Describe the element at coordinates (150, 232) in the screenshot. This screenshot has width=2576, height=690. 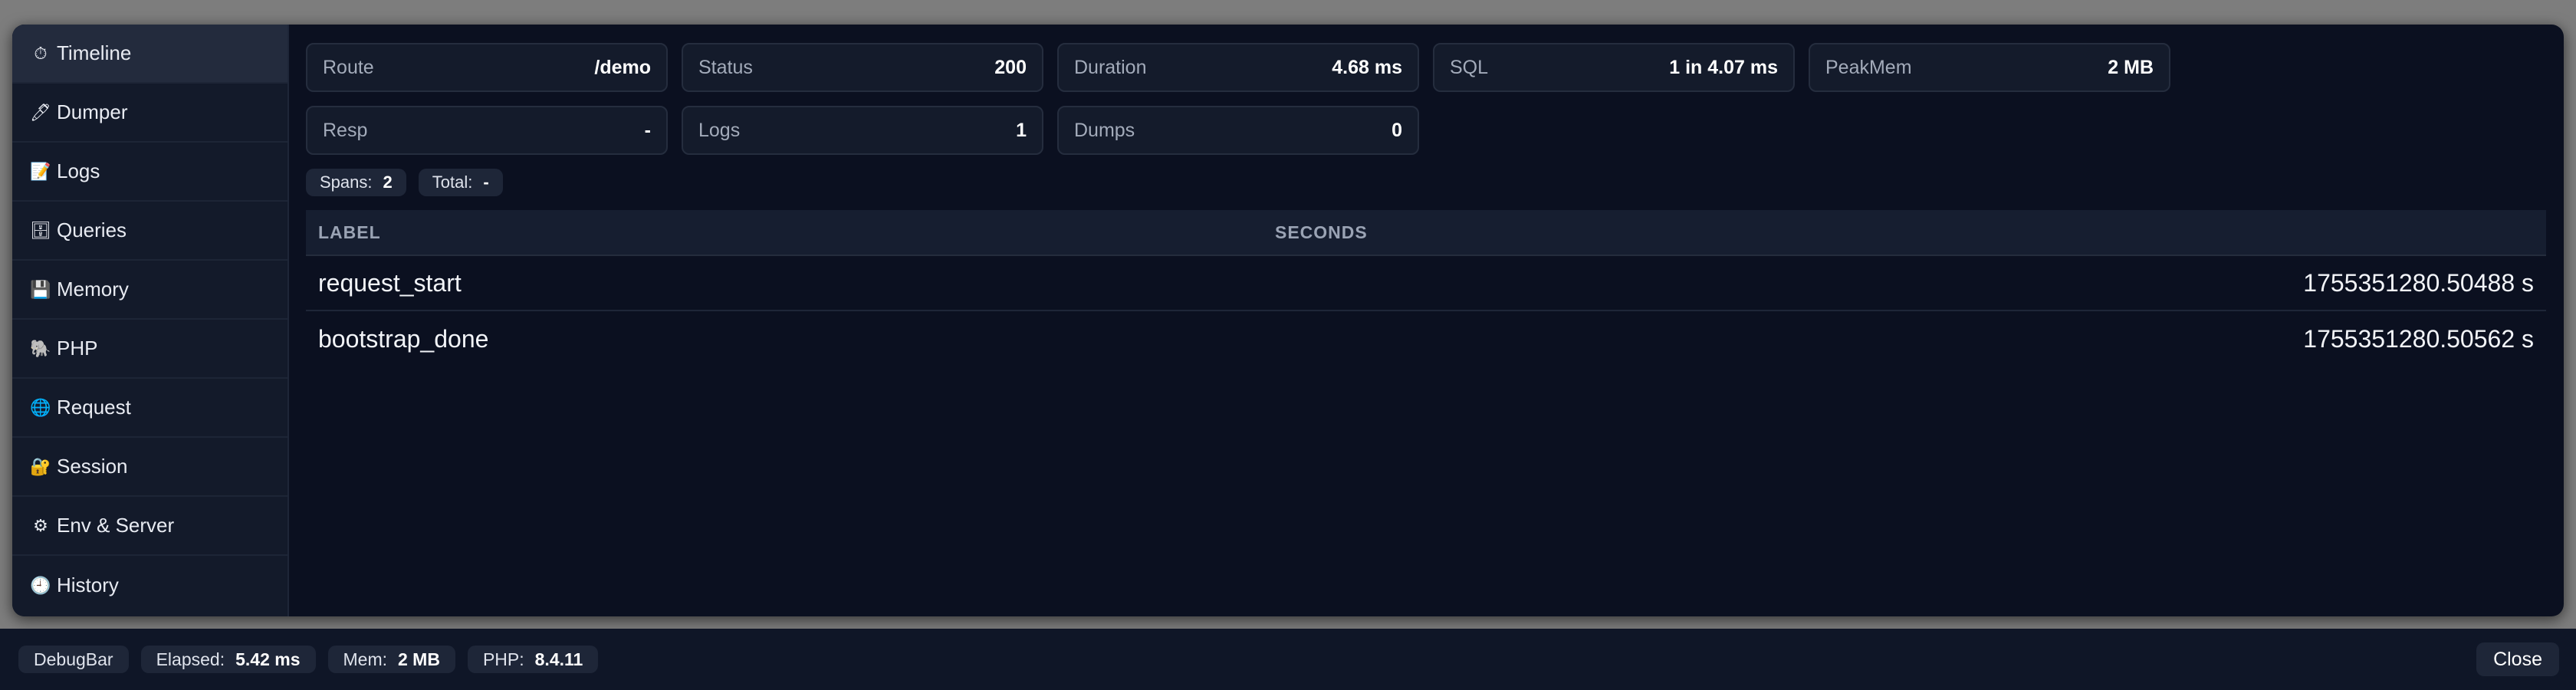
I see `sidebar-item-queries: 🗄 Queries` at that location.